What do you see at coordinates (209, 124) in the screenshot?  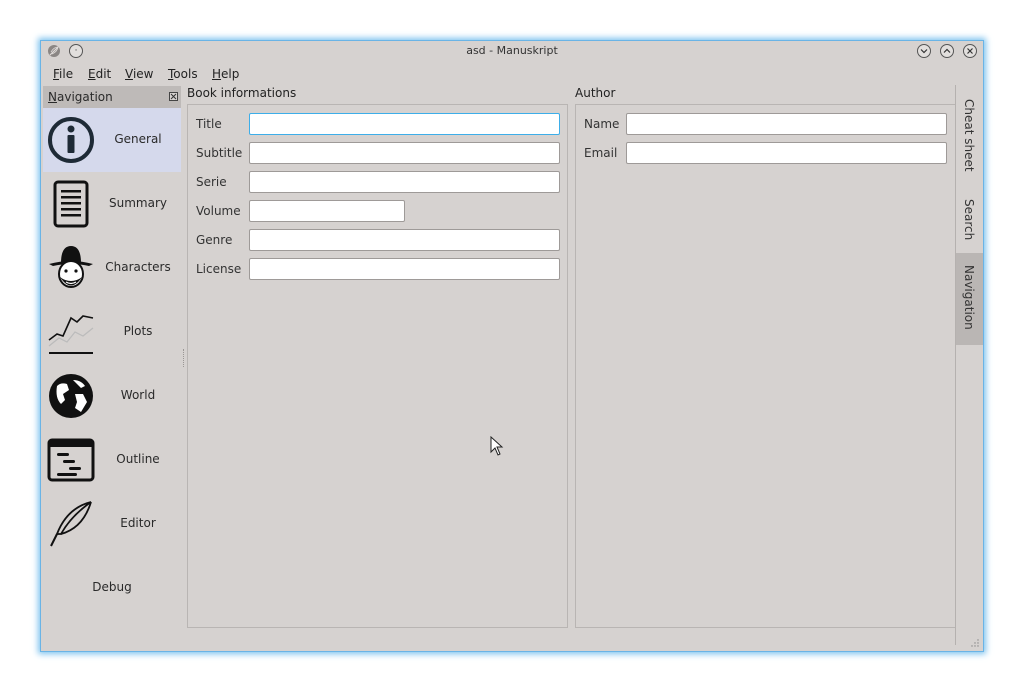 I see `title-label: Title` at bounding box center [209, 124].